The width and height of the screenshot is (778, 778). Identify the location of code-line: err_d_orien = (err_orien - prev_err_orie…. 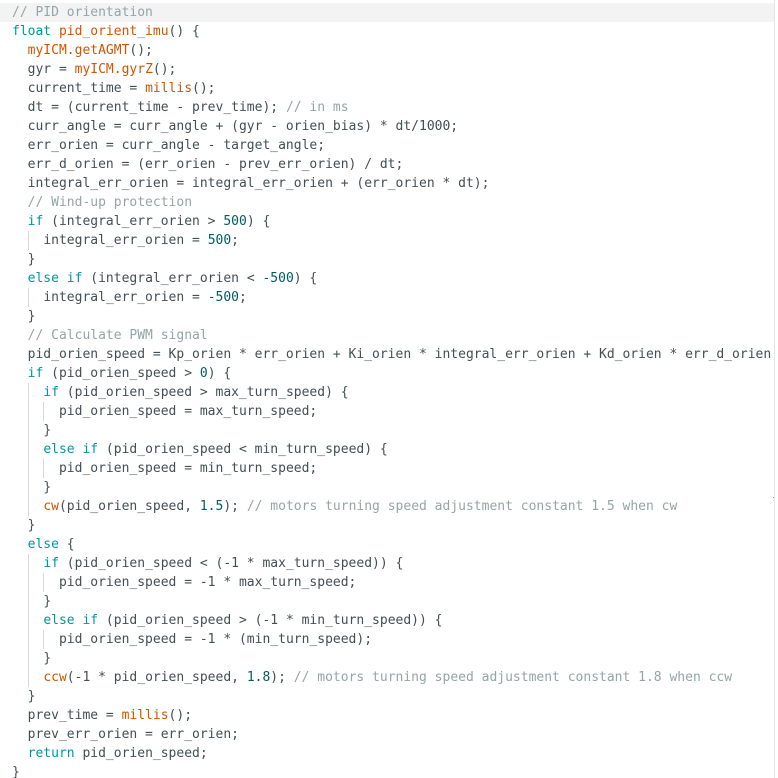
(387, 164).